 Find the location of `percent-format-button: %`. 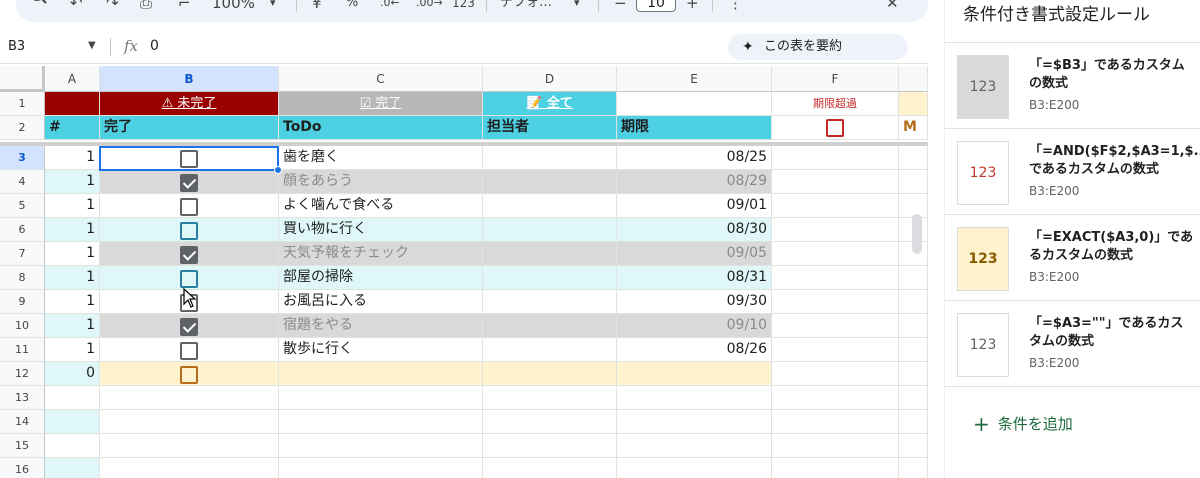

percent-format-button: % is located at coordinates (352, 6).